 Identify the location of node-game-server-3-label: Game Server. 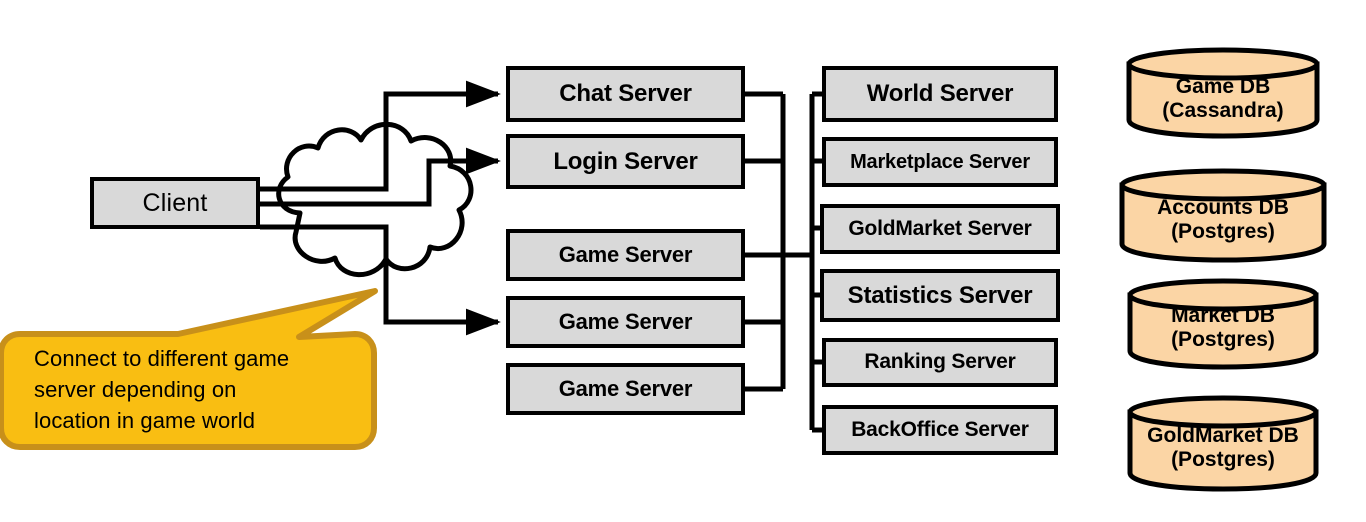
(625, 389).